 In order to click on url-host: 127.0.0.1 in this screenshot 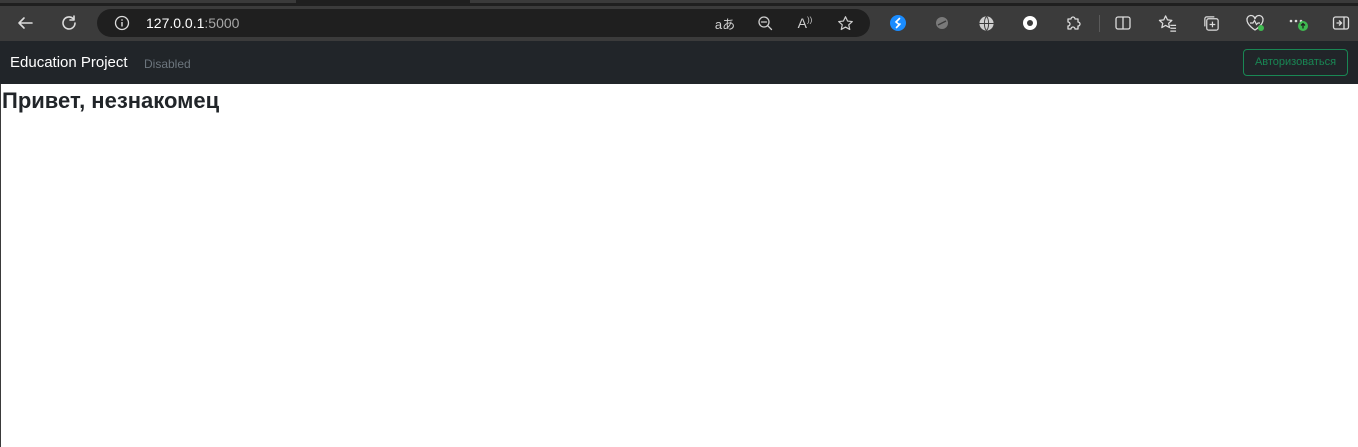, I will do `click(175, 23)`.